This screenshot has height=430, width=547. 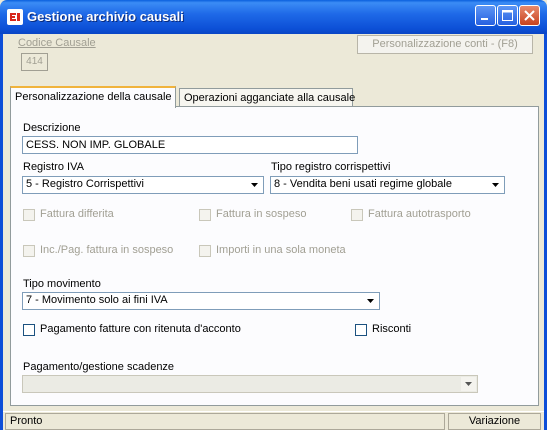 I want to click on tipo-registro-select: 8 - Vendita beni usati regime globale, so click(x=387, y=185).